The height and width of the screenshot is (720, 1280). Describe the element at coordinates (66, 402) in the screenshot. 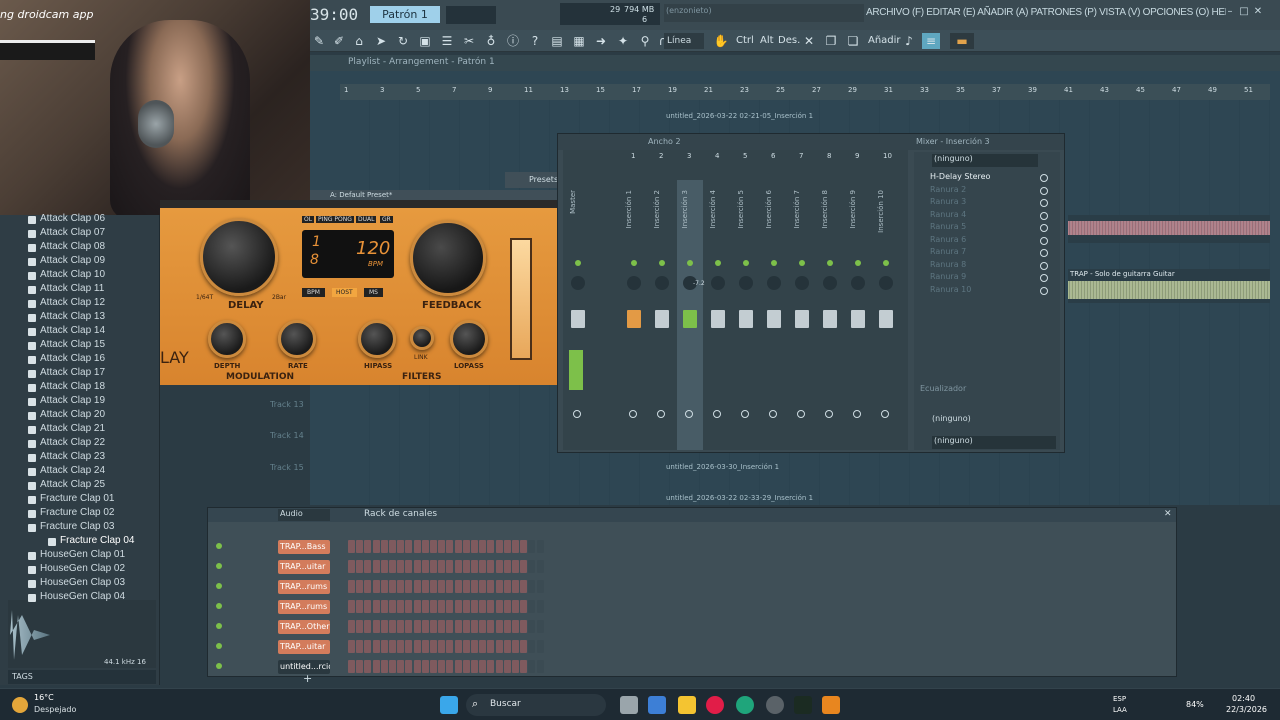

I see `browser-item: Attack Clap 19` at that location.